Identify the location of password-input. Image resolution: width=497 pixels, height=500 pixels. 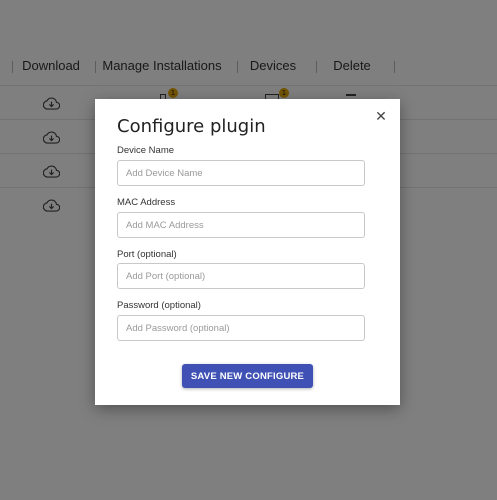
(241, 328).